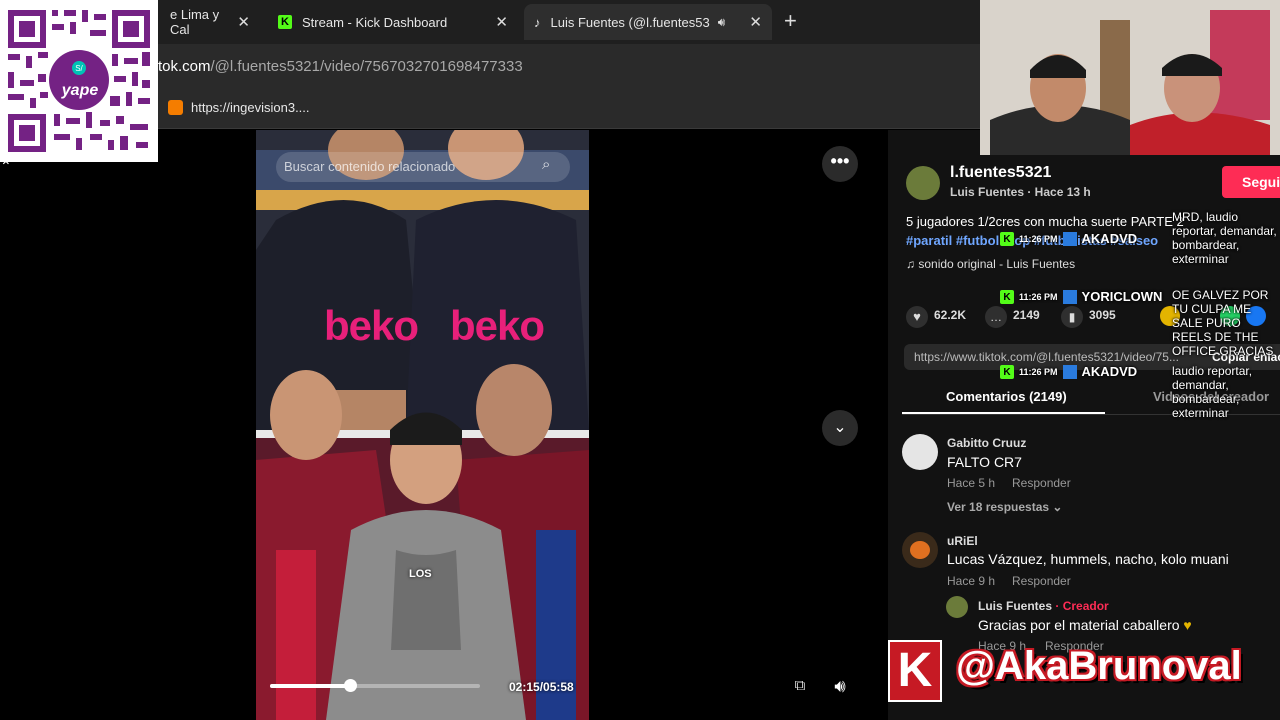 Image resolution: width=1280 pixels, height=720 pixels. I want to click on follow-button: Segui, so click(1251, 182).